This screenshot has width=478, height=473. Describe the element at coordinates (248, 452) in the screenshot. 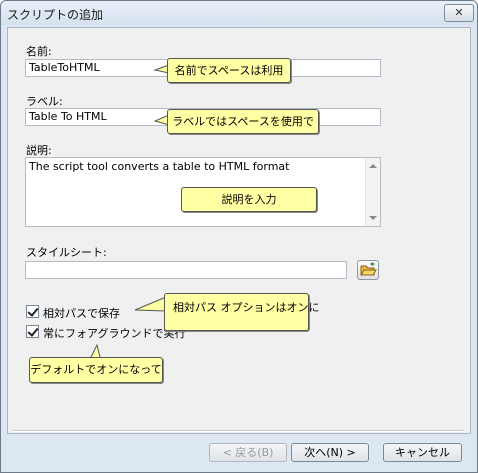

I see `back-button: < 戻る(B)` at that location.